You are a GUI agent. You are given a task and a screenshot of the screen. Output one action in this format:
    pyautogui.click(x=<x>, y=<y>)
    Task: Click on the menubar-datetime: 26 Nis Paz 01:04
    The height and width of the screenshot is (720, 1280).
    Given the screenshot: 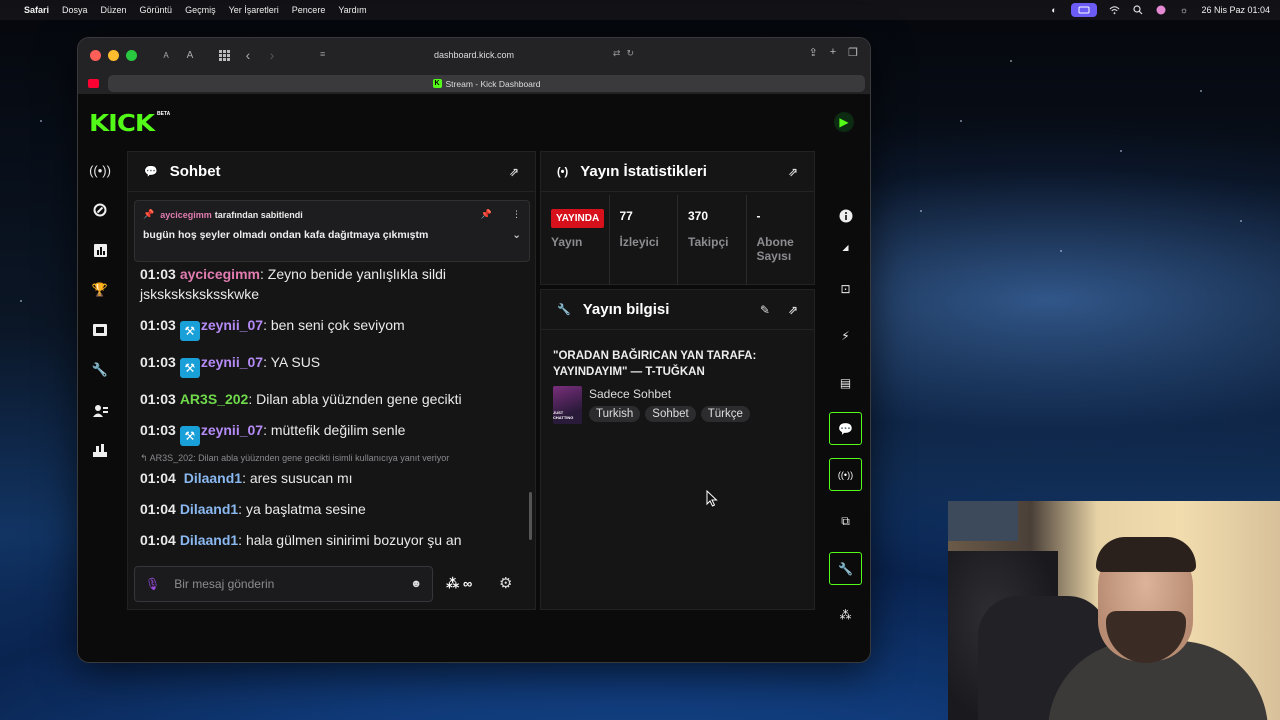 What is the action you would take?
    pyautogui.click(x=1235, y=10)
    